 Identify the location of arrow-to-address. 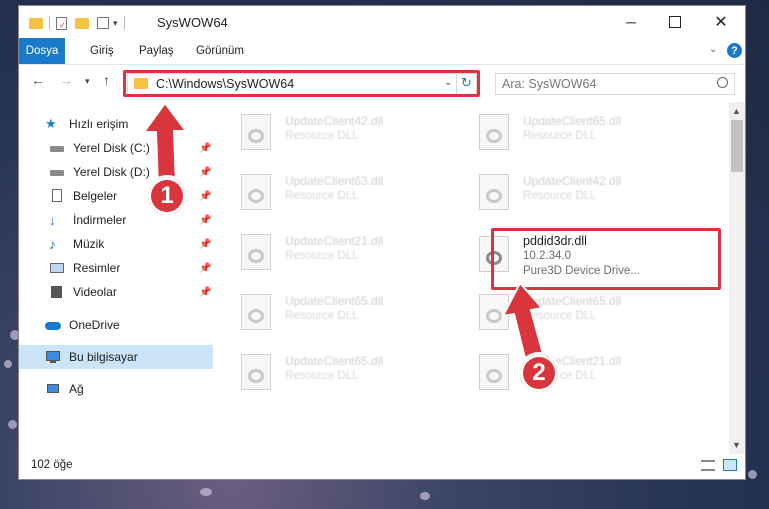
(165, 144).